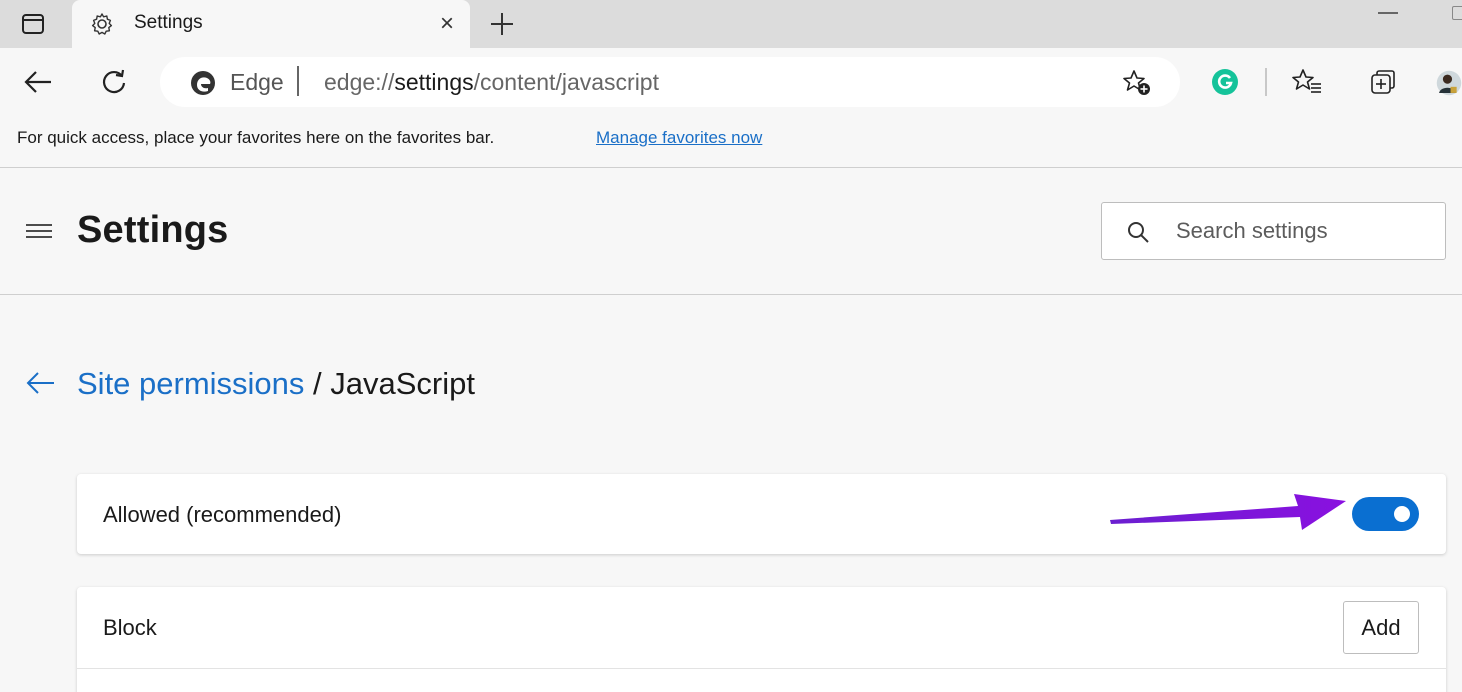 The width and height of the screenshot is (1462, 692). What do you see at coordinates (257, 82) in the screenshot?
I see `edge-label: Edge` at bounding box center [257, 82].